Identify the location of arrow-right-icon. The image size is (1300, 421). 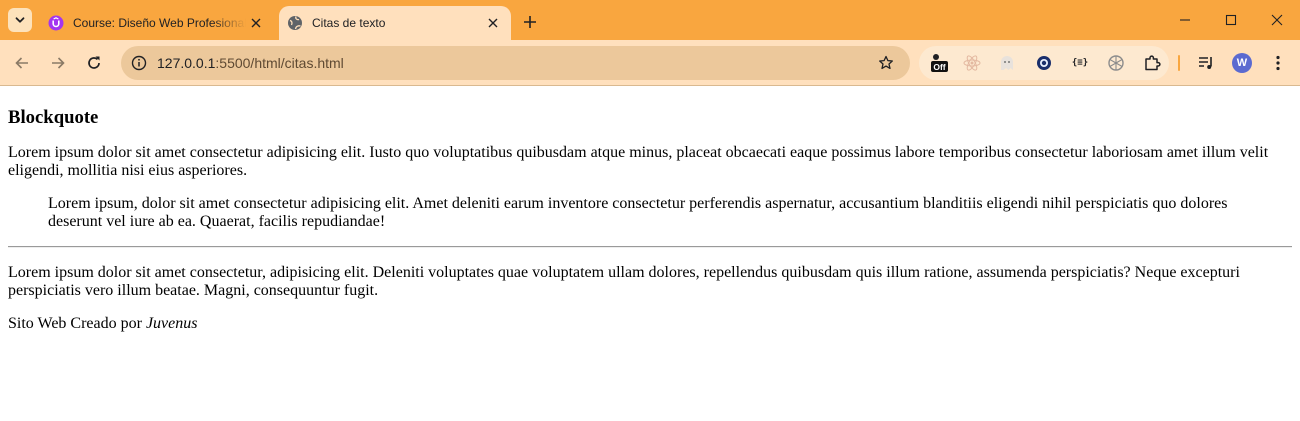
(58, 63).